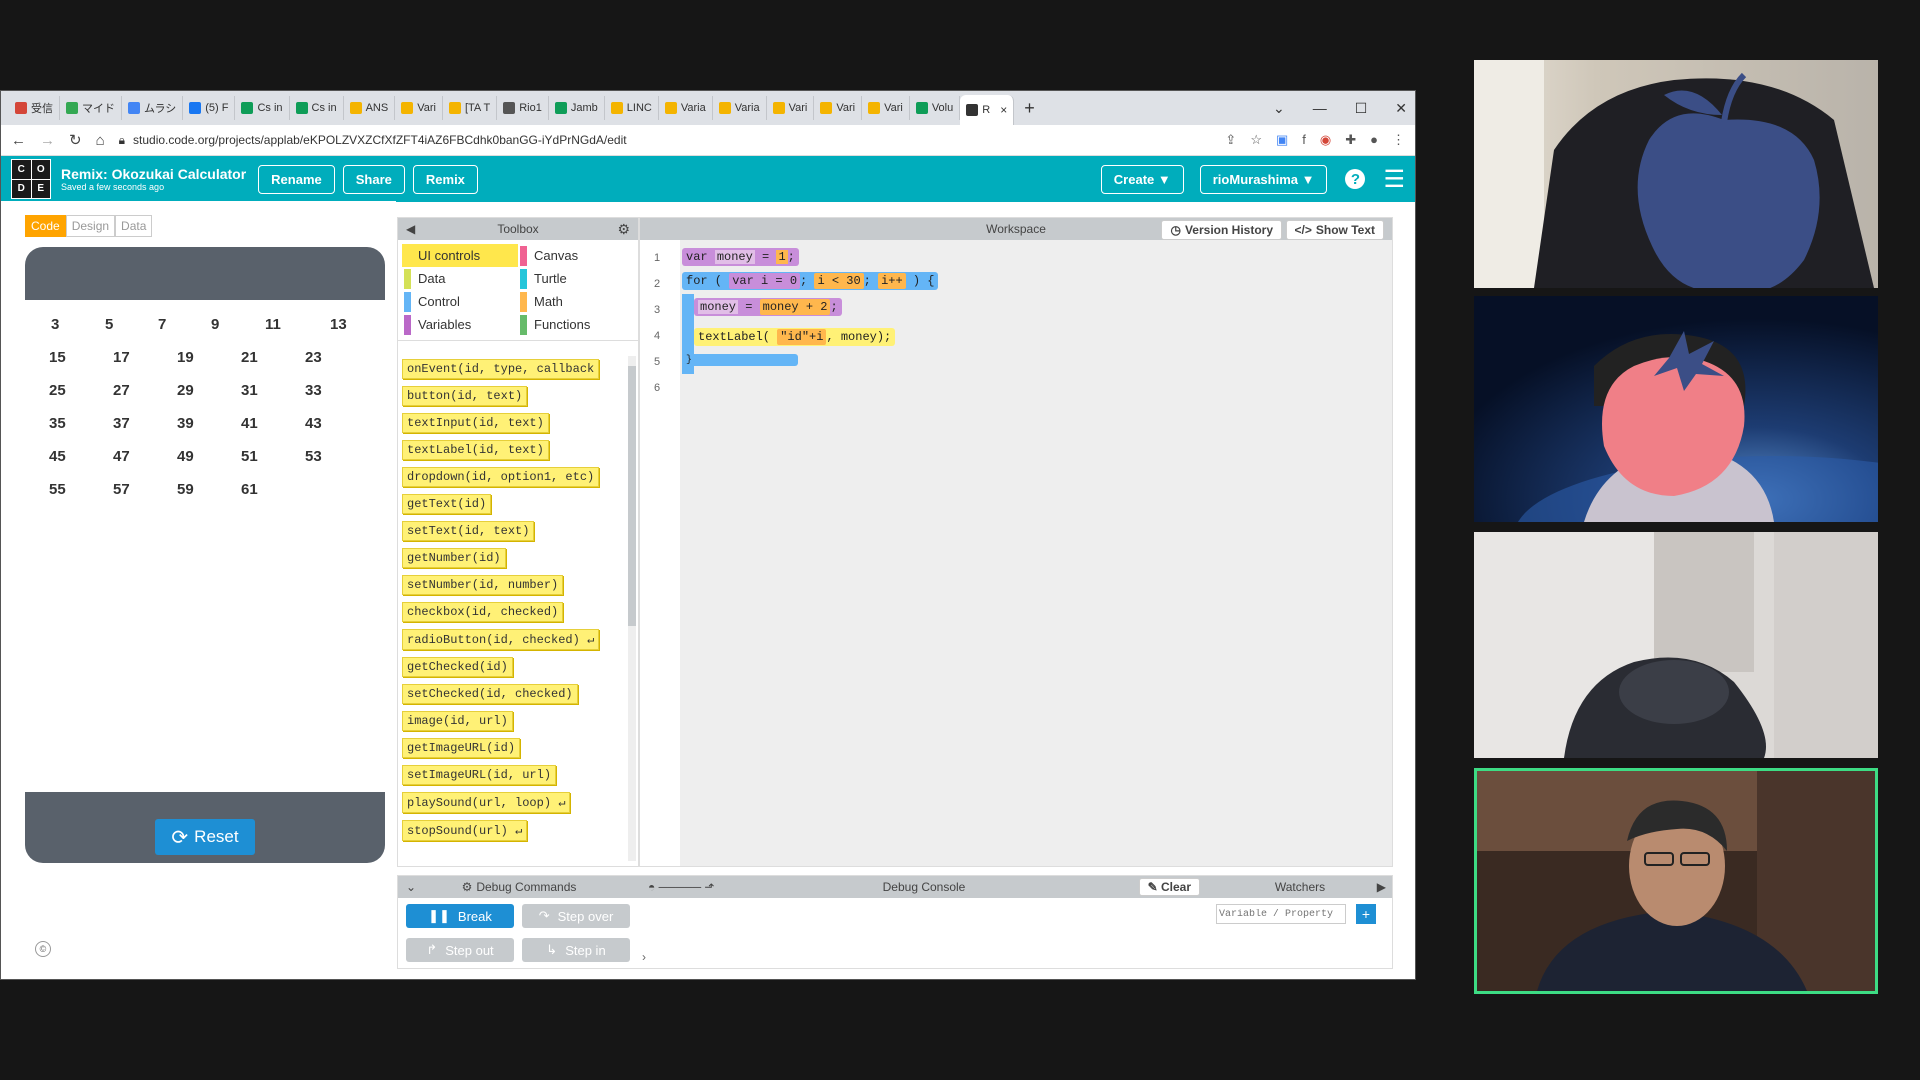  Describe the element at coordinates (1169, 887) in the screenshot. I see `clear-button: ✎ Clear` at that location.